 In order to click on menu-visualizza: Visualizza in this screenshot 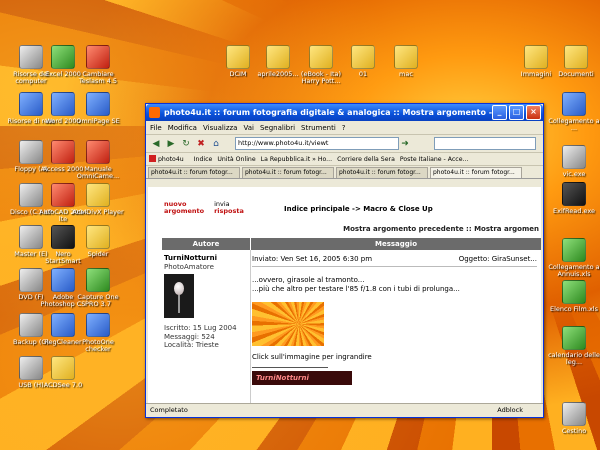, I will do `click(220, 128)`.